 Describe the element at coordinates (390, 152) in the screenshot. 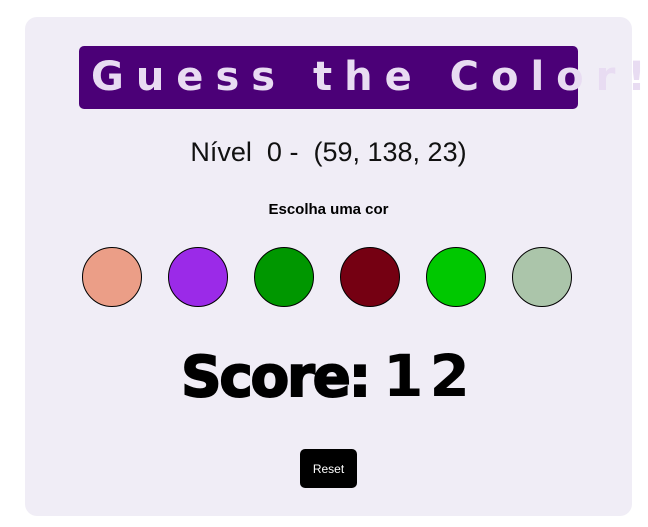

I see `target-rgb: (59, 138, 23)` at that location.